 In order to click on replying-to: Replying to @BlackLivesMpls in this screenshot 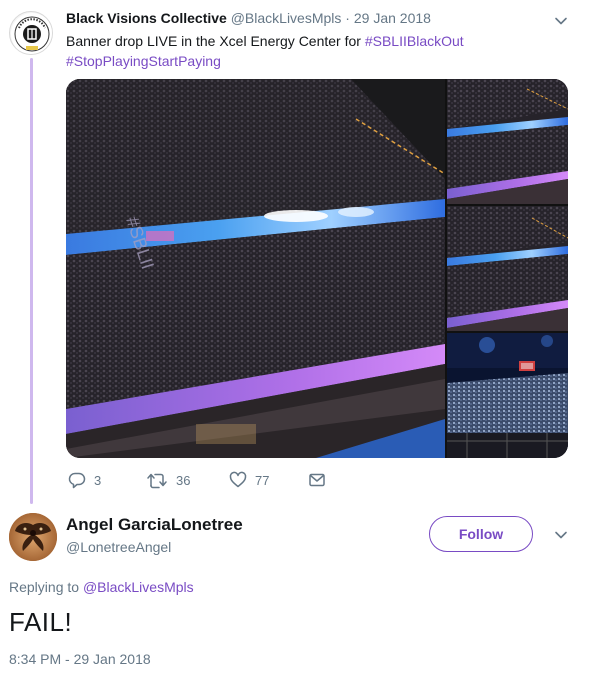, I will do `click(101, 587)`.